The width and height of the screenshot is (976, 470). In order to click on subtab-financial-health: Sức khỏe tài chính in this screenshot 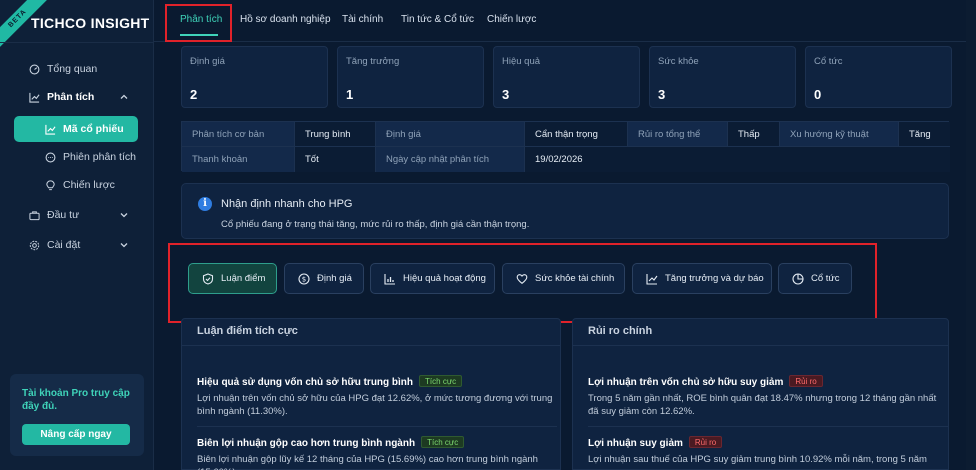, I will do `click(563, 278)`.